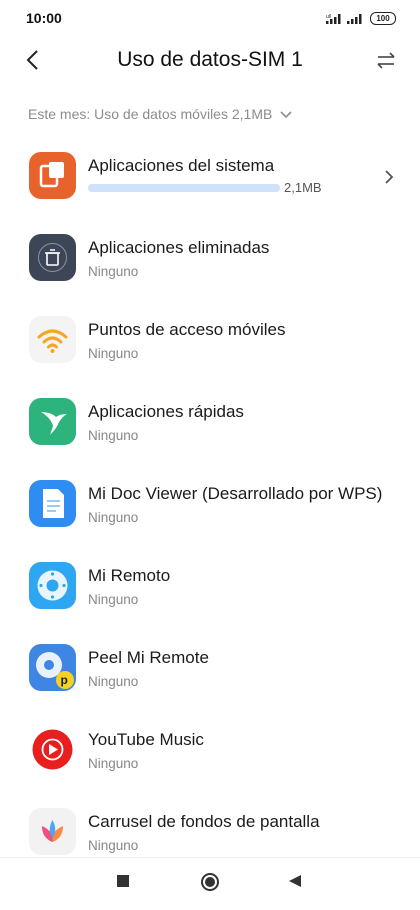  I want to click on page-title: Uso de datos-SIM 1, so click(210, 59).